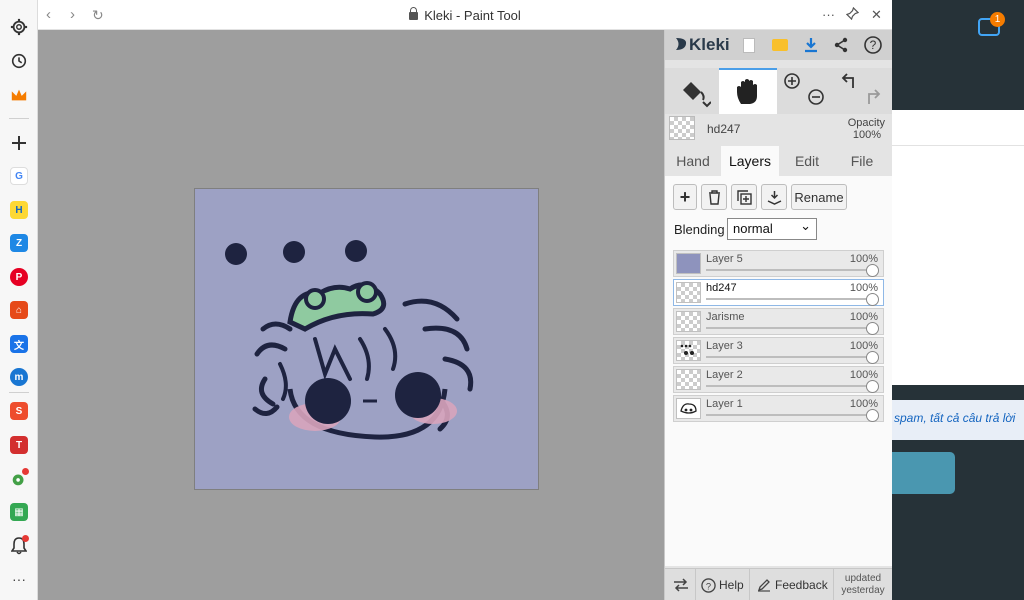 The width and height of the screenshot is (1024, 600). Describe the element at coordinates (19, 27) in the screenshot. I see `settings-icon` at that location.